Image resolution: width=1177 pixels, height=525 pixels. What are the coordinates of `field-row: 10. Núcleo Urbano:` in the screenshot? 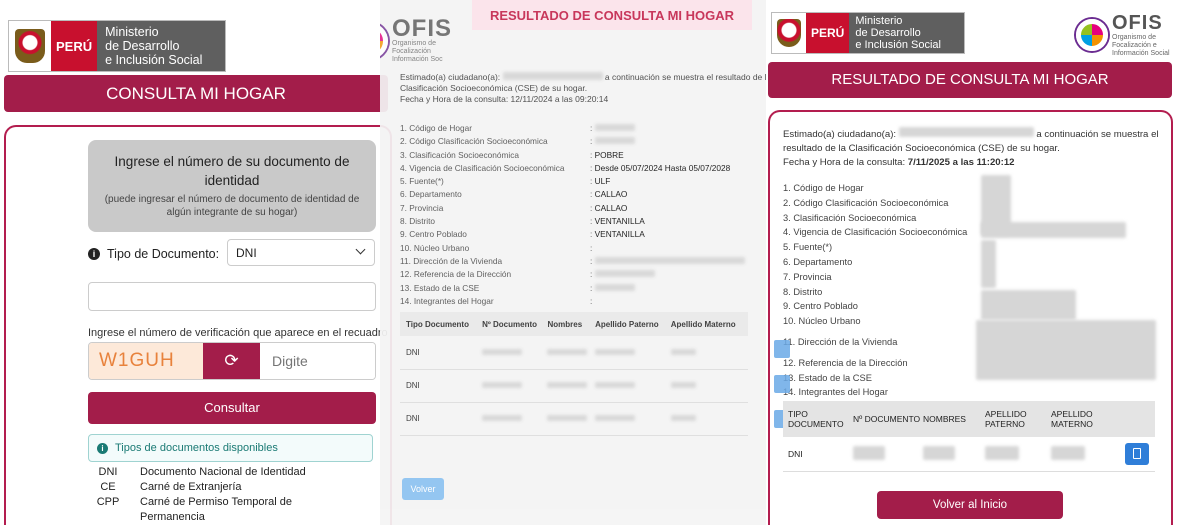 It's located at (496, 247).